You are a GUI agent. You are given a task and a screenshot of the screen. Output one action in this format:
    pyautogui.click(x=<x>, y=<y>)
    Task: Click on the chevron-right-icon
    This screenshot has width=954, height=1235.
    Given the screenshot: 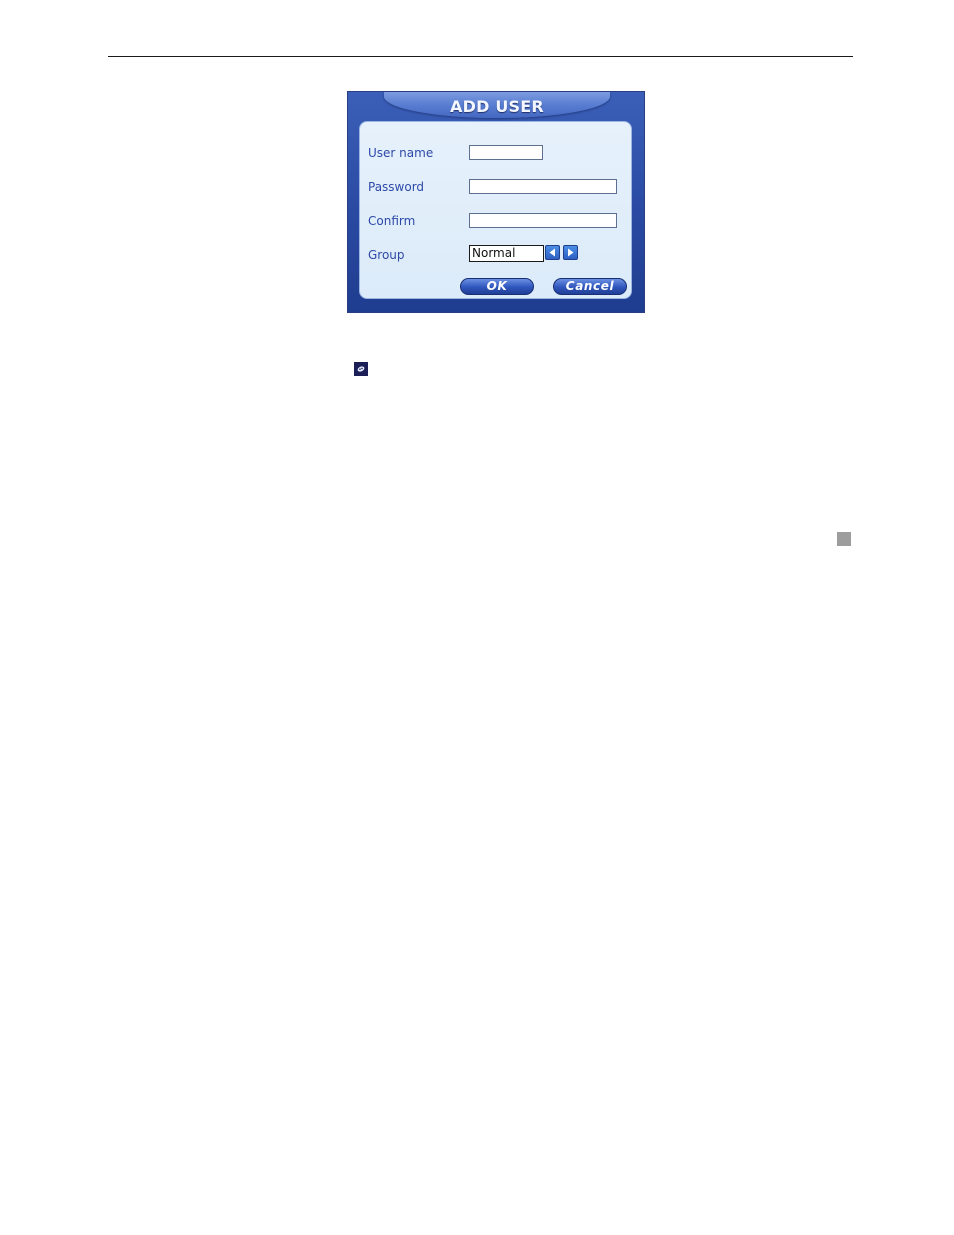 What is the action you would take?
    pyautogui.click(x=571, y=252)
    